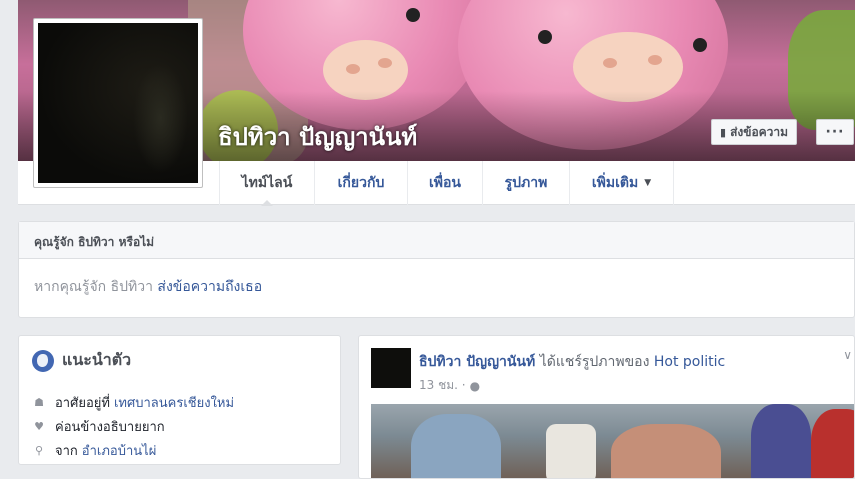 The height and width of the screenshot is (479, 855). I want to click on ellipsis-icon: ···, so click(835, 132).